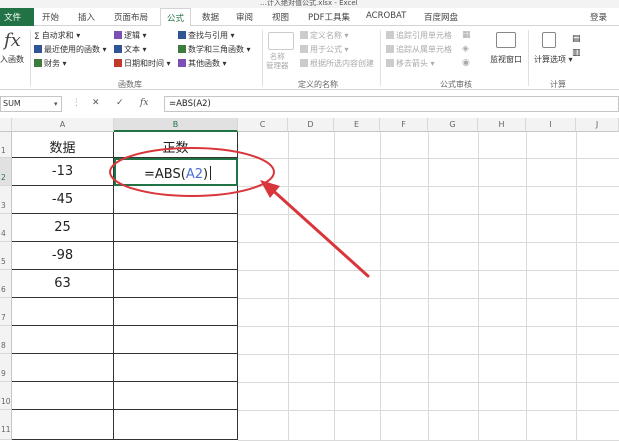 The height and width of the screenshot is (441, 619). I want to click on cell-b2-active: =ABS(A2), so click(176, 172).